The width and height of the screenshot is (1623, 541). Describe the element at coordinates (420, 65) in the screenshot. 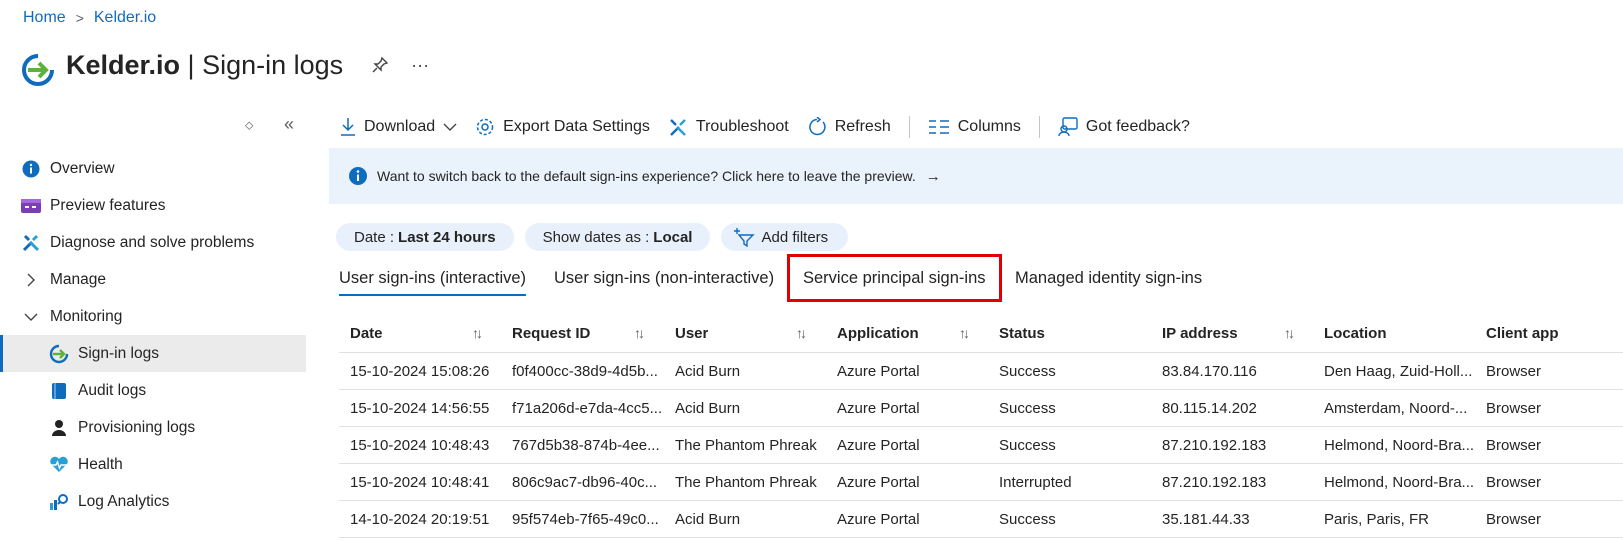

I see `more-options-icon: ···` at that location.